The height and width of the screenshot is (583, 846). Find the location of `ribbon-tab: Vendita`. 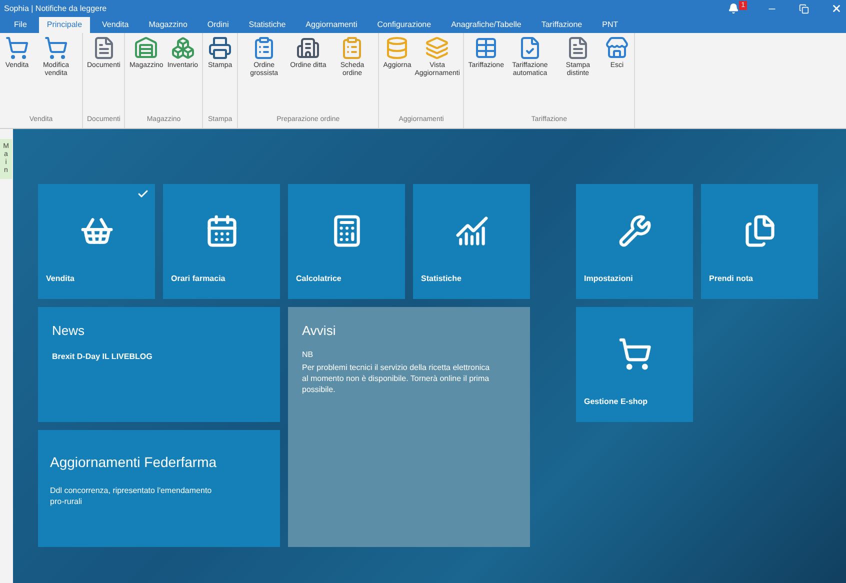

ribbon-tab: Vendita is located at coordinates (115, 25).